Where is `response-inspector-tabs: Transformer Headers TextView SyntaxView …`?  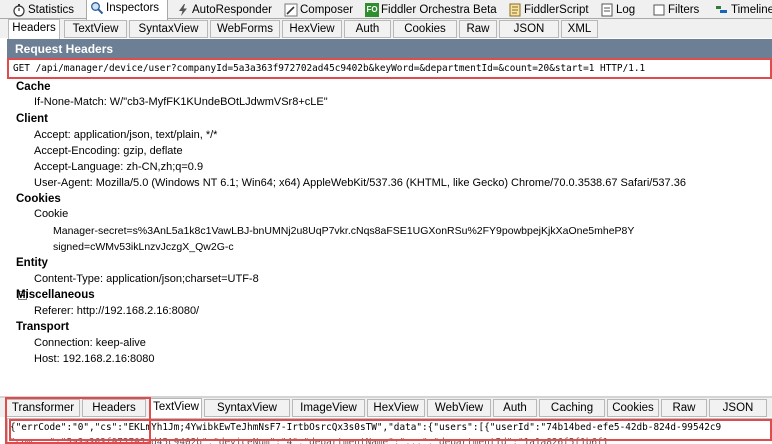 response-inspector-tabs: Transformer Headers TextView SyntaxView … is located at coordinates (386, 408).